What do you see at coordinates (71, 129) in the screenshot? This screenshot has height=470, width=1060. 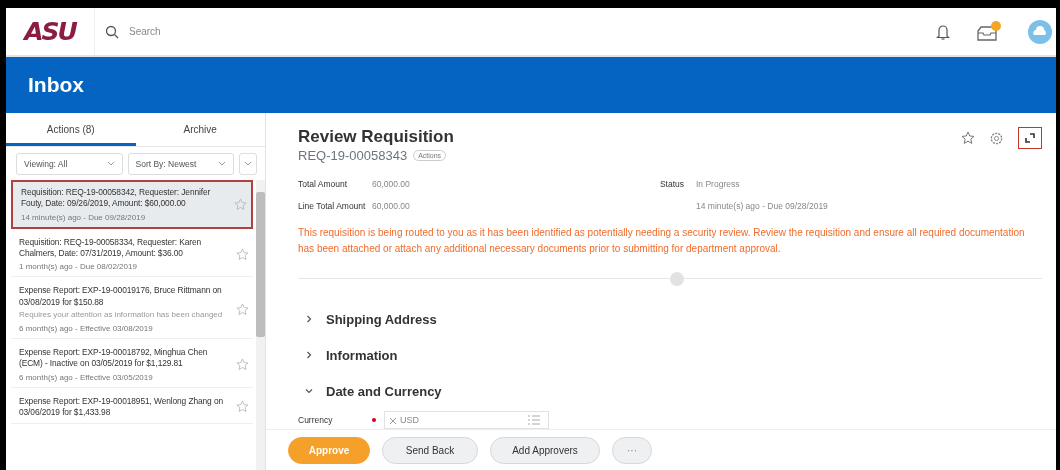 I see `inbox-tab: Actions (8)` at bounding box center [71, 129].